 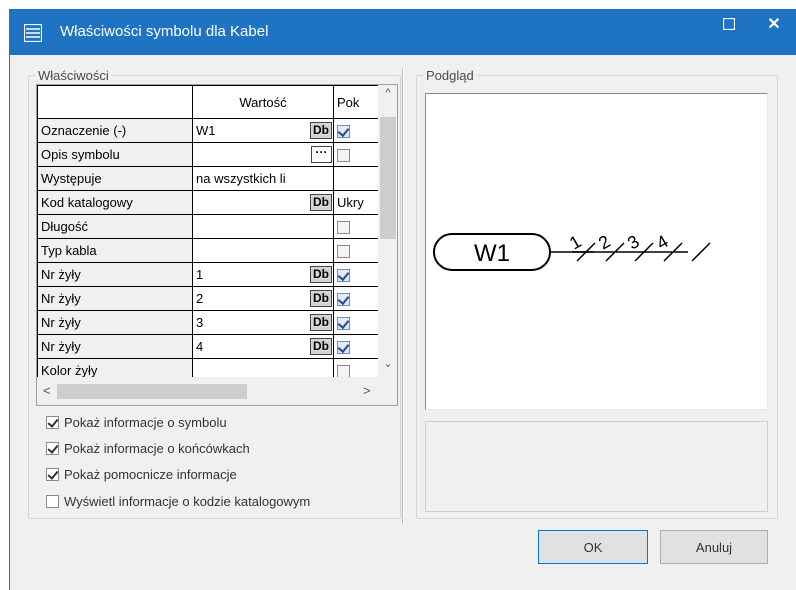 I want to click on wire-number: 4, so click(x=662, y=242).